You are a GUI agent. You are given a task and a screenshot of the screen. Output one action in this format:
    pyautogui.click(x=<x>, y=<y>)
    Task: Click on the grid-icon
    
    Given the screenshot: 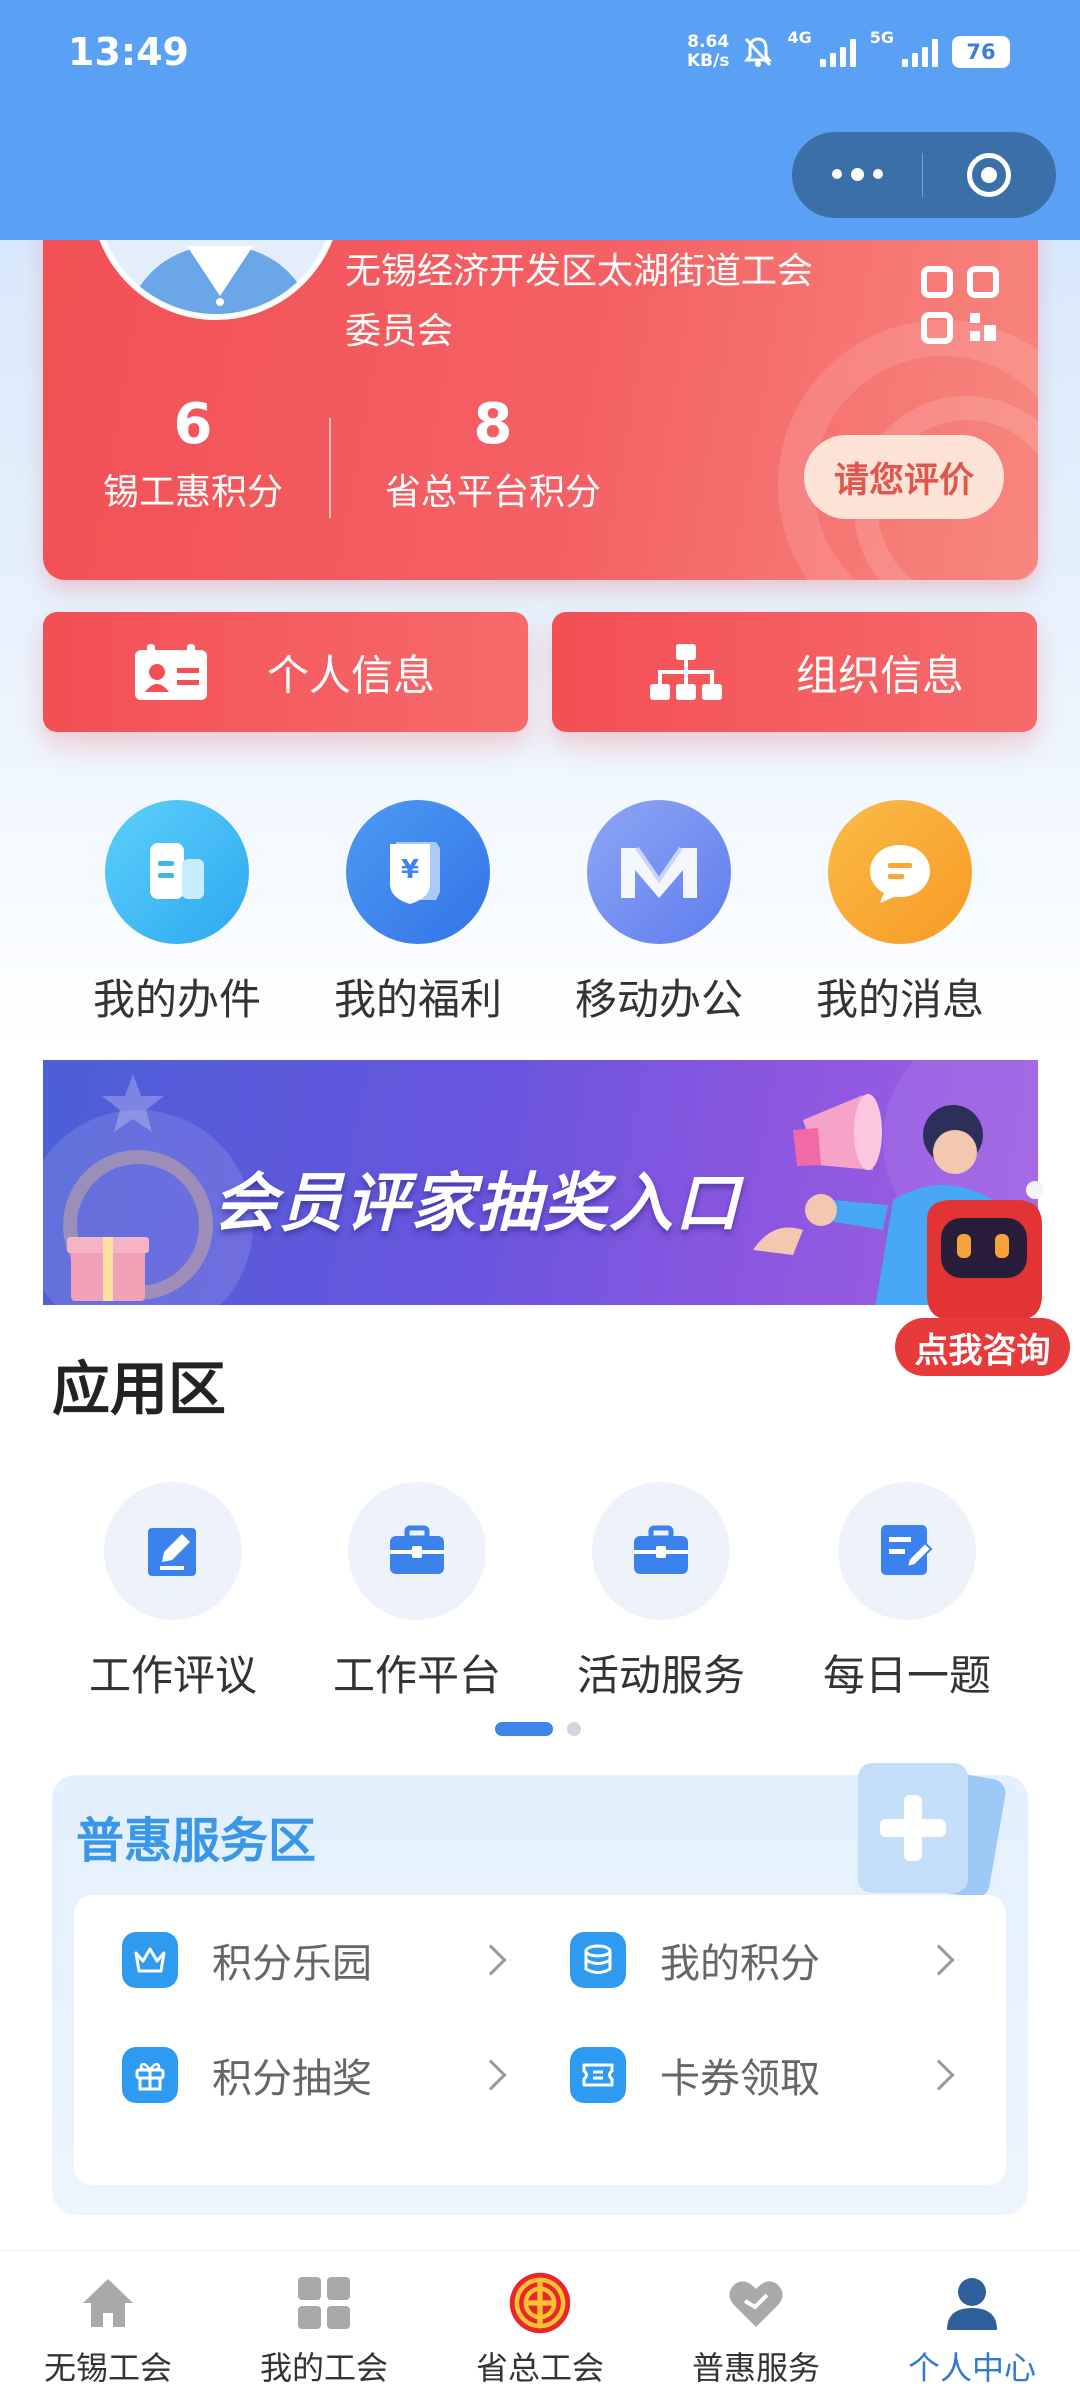 What is the action you would take?
    pyautogui.click(x=324, y=2303)
    